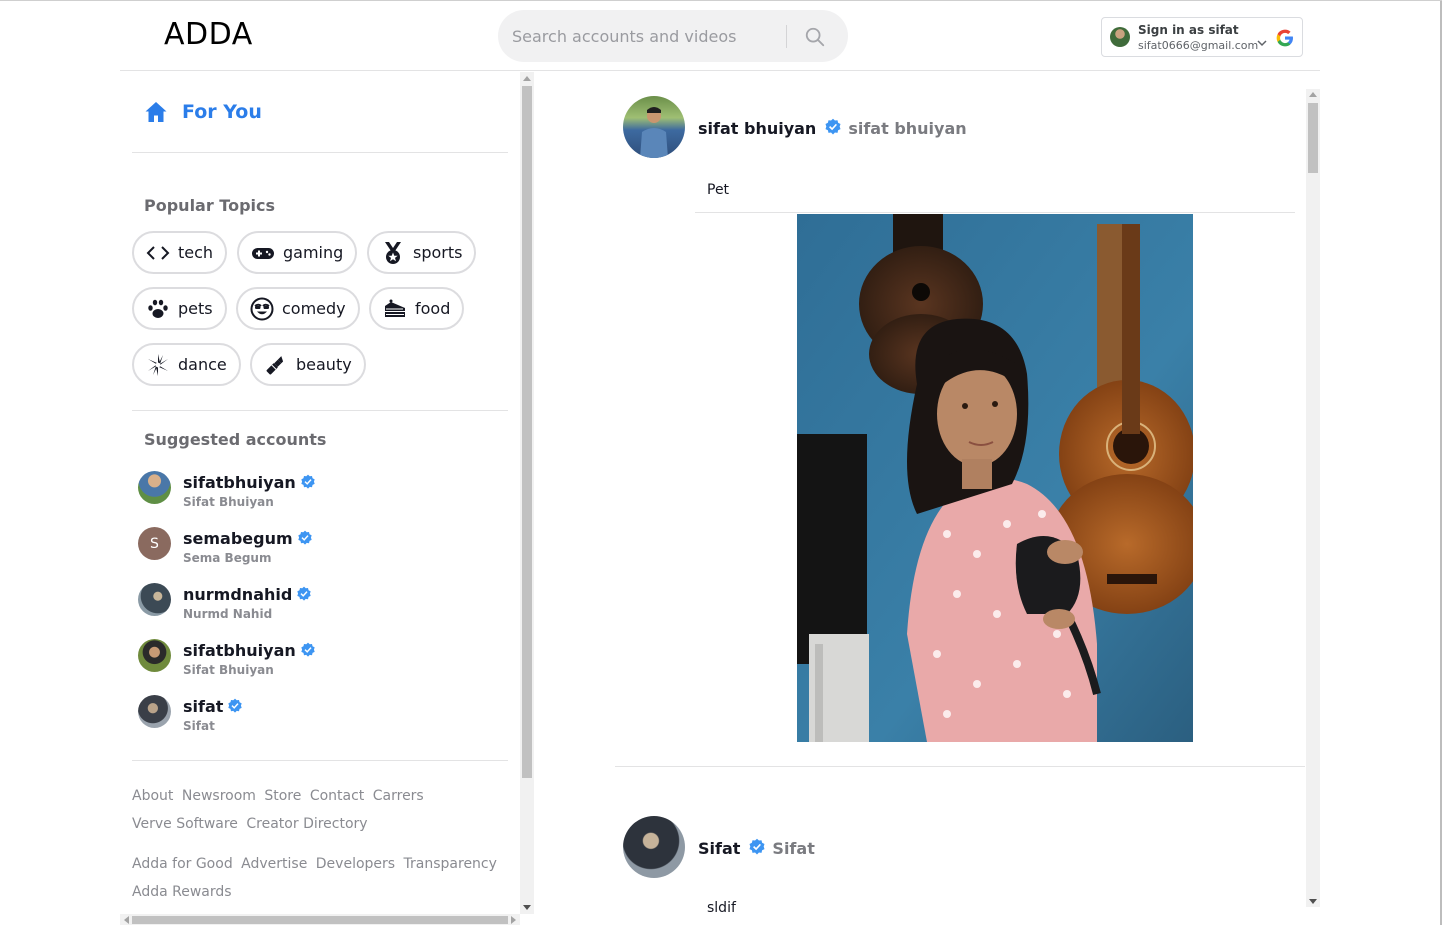  What do you see at coordinates (318, 607) in the screenshot?
I see `suggested-account: nurmdnahid Nurmd Nahid` at bounding box center [318, 607].